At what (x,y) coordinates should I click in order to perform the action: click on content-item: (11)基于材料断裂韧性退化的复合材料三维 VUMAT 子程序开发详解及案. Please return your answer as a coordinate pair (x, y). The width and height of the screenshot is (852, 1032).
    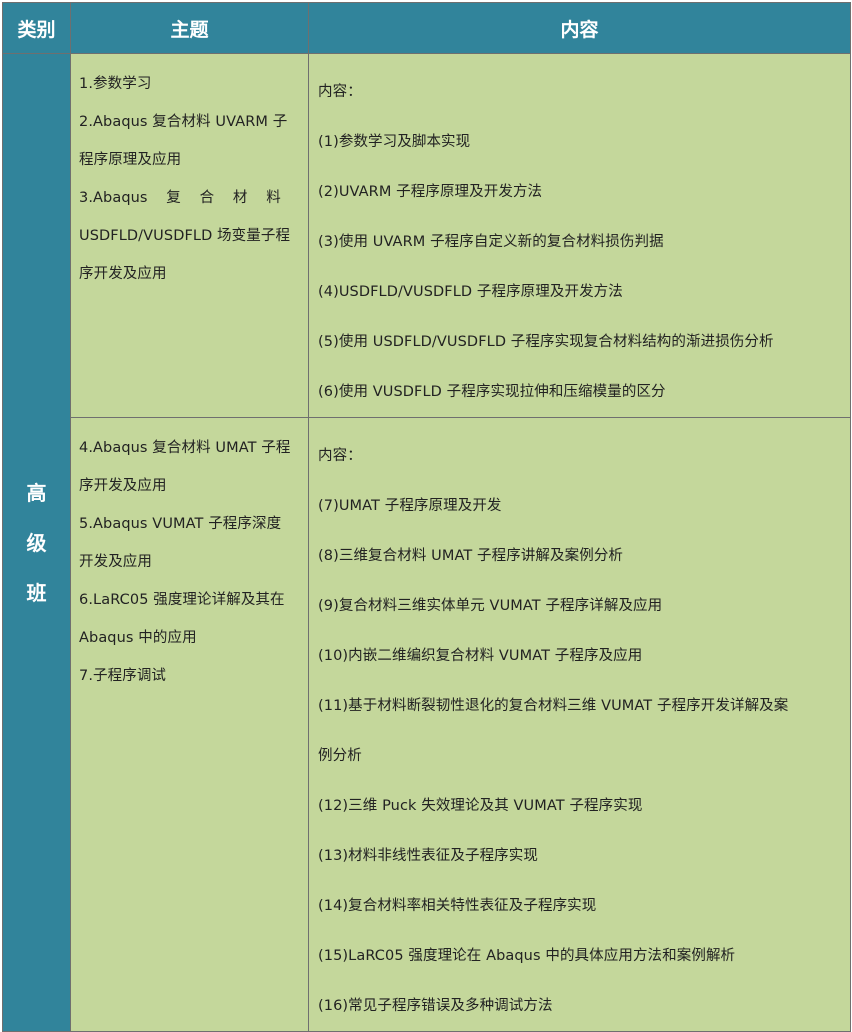
    Looking at the image, I should click on (553, 706).